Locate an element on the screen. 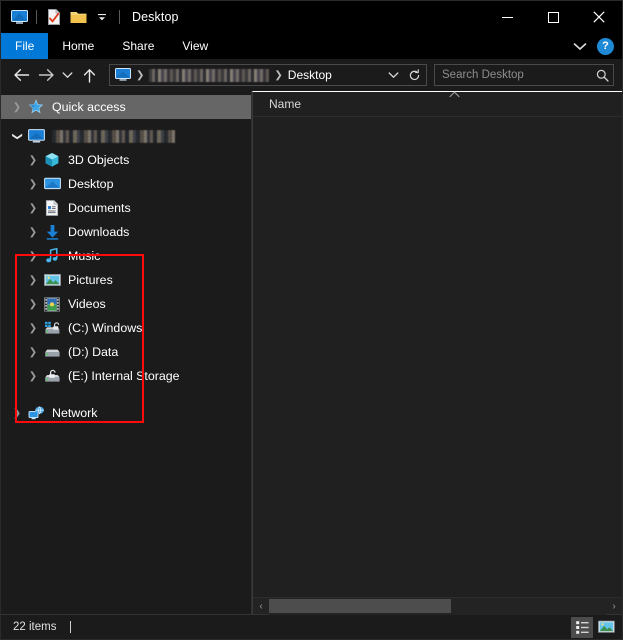  sidebar-item-label: (D:) Data is located at coordinates (93, 352).